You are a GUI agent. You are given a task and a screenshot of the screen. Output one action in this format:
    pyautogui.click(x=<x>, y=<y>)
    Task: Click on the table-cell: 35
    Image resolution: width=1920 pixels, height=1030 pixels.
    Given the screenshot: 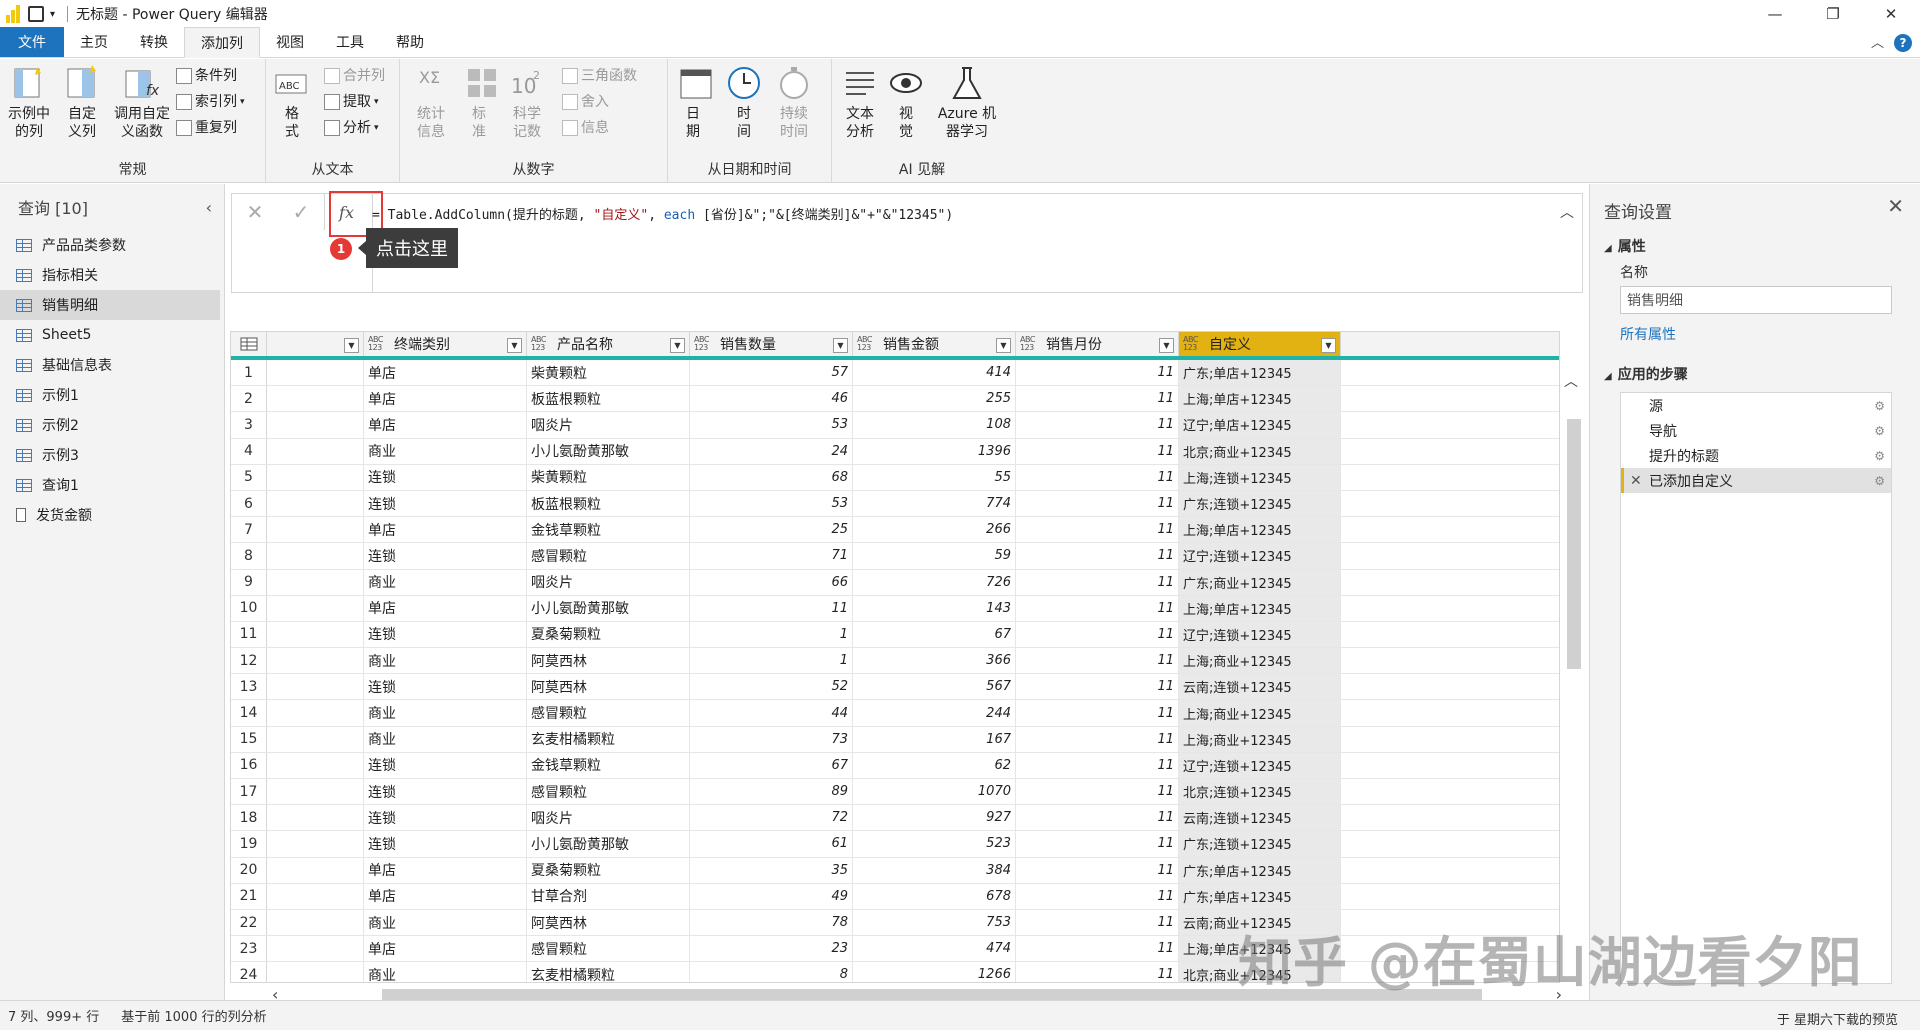 What is the action you would take?
    pyautogui.click(x=771, y=870)
    